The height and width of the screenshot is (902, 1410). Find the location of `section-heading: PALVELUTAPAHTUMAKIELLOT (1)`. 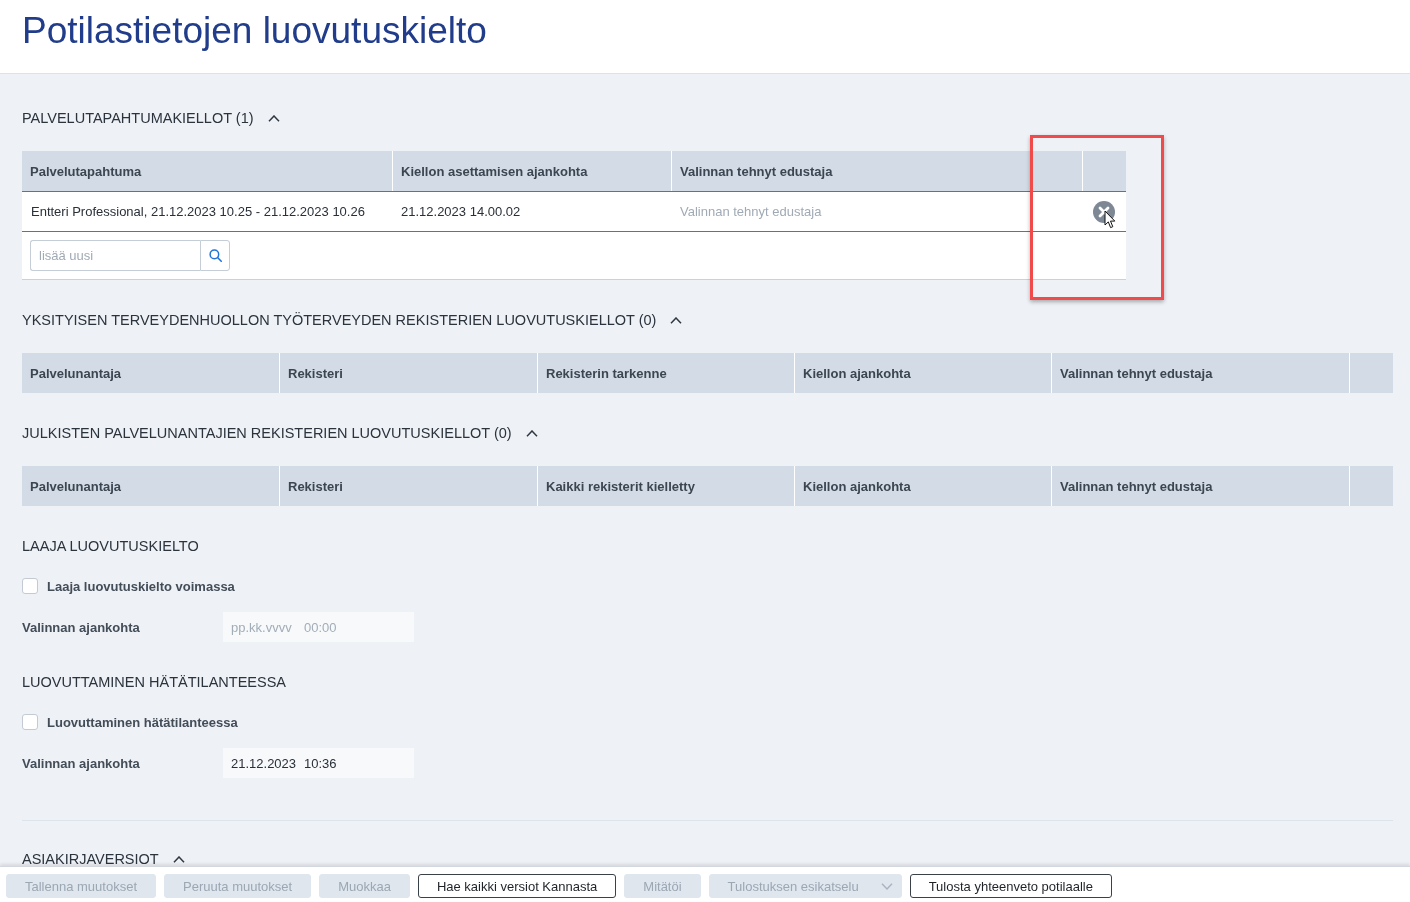

section-heading: PALVELUTAPAHTUMAKIELLOT (1) is located at coordinates (138, 118).